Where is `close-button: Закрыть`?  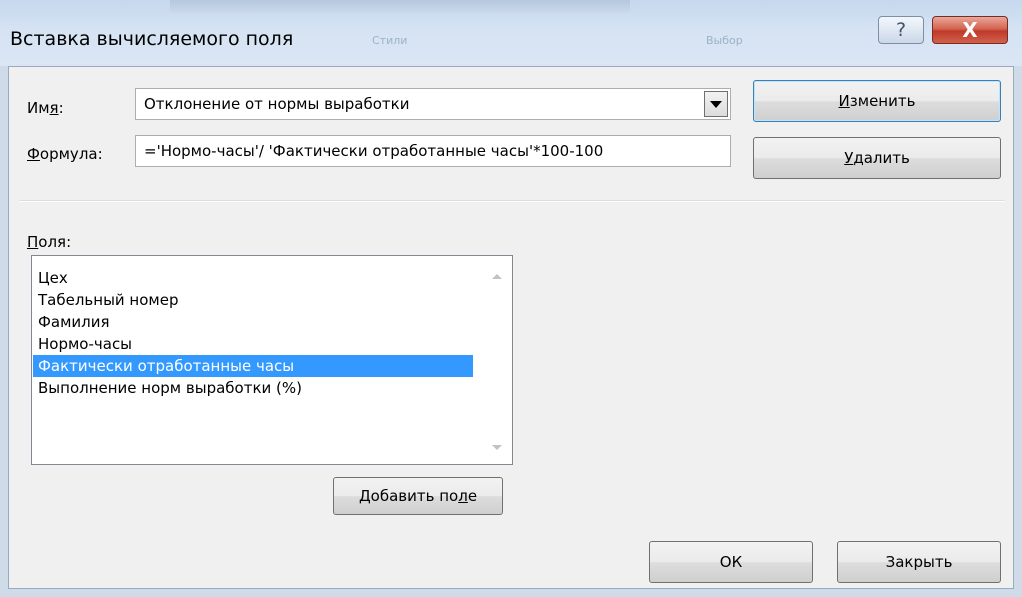 close-button: Закрыть is located at coordinates (919, 562).